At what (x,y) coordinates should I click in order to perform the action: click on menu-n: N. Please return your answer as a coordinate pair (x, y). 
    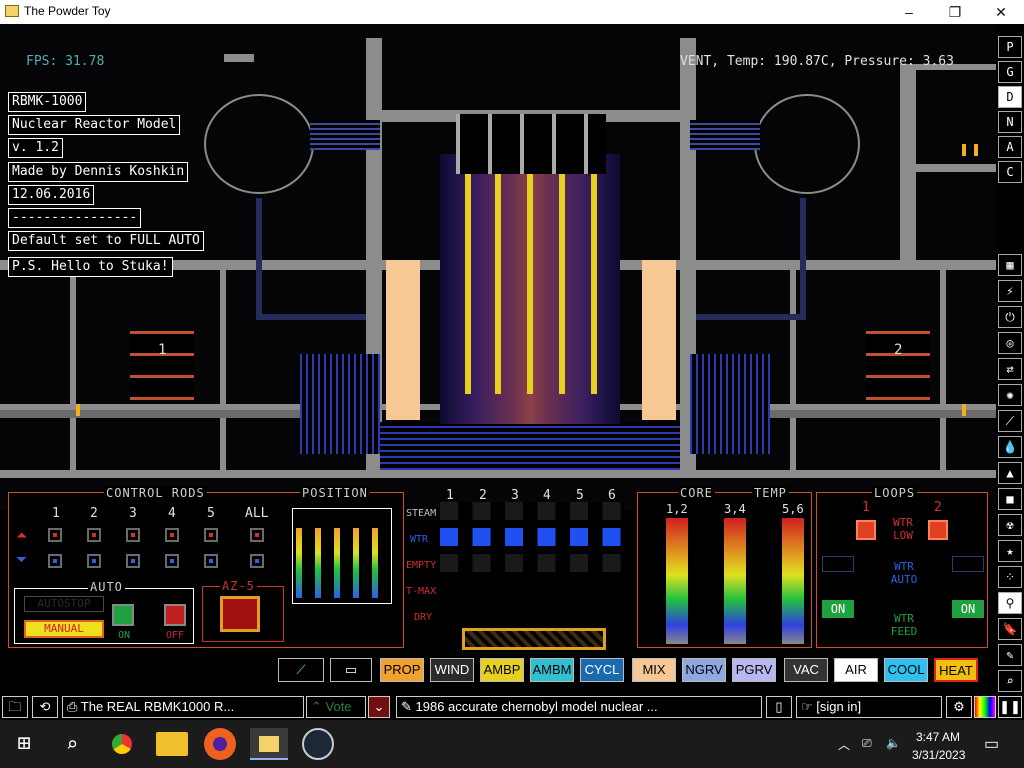
    Looking at the image, I should click on (1010, 122).